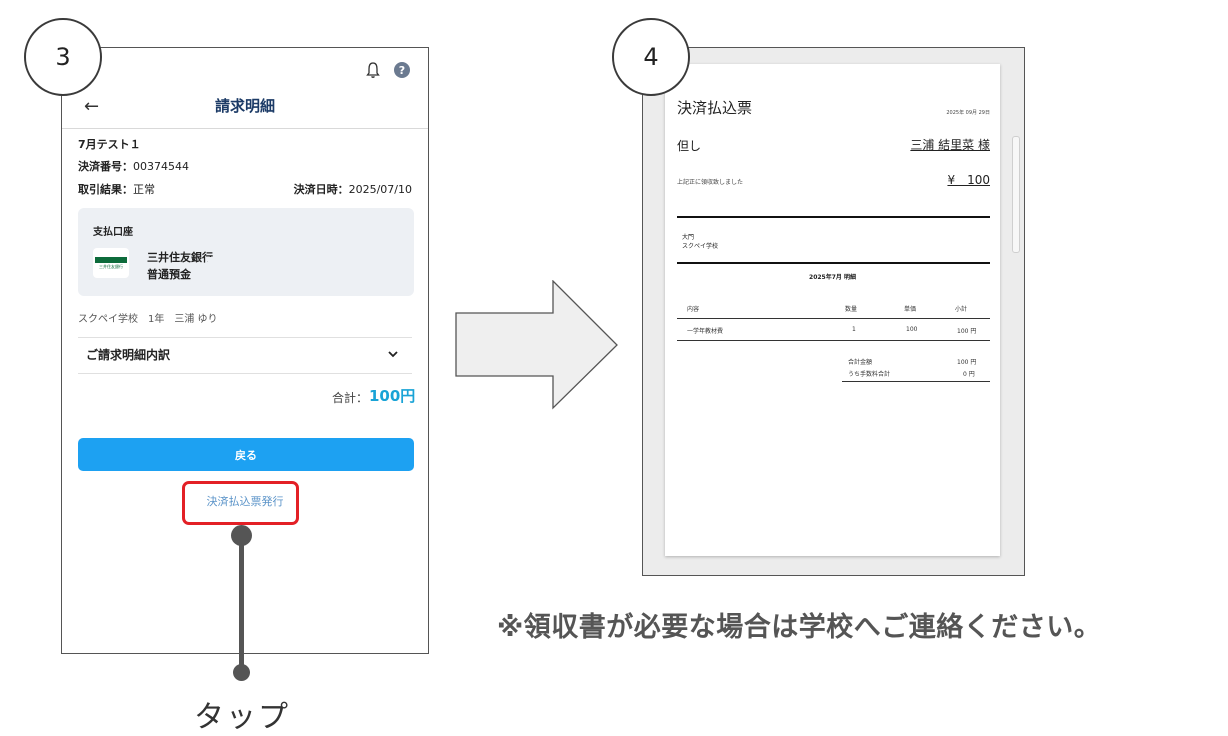  I want to click on bank-logo: 三井住友銀行, so click(111, 263).